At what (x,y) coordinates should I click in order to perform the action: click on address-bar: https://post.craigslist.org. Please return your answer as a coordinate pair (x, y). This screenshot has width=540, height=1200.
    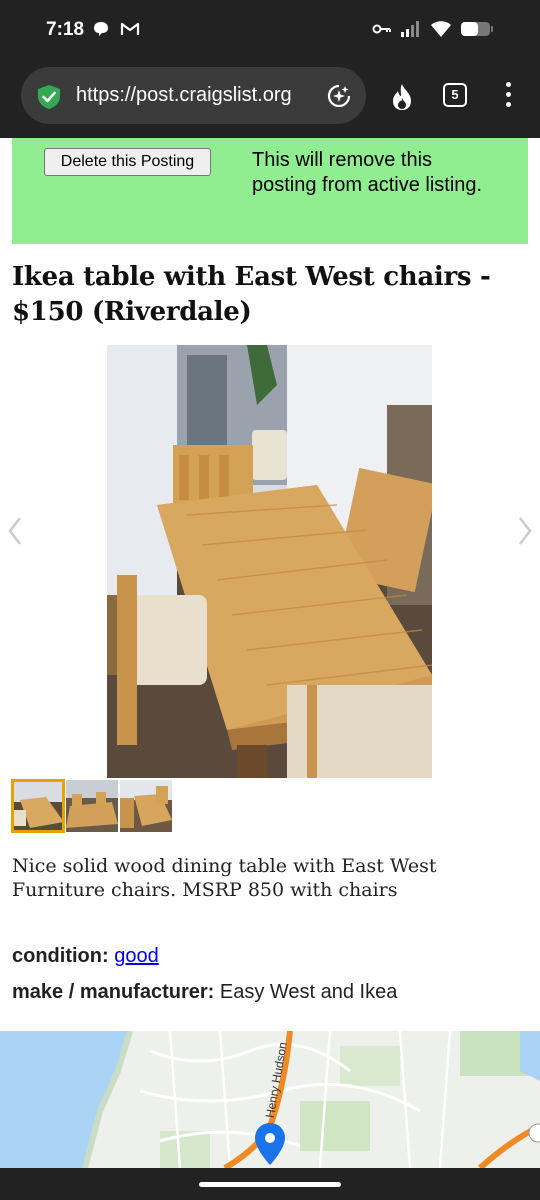
    Looking at the image, I should click on (193, 95).